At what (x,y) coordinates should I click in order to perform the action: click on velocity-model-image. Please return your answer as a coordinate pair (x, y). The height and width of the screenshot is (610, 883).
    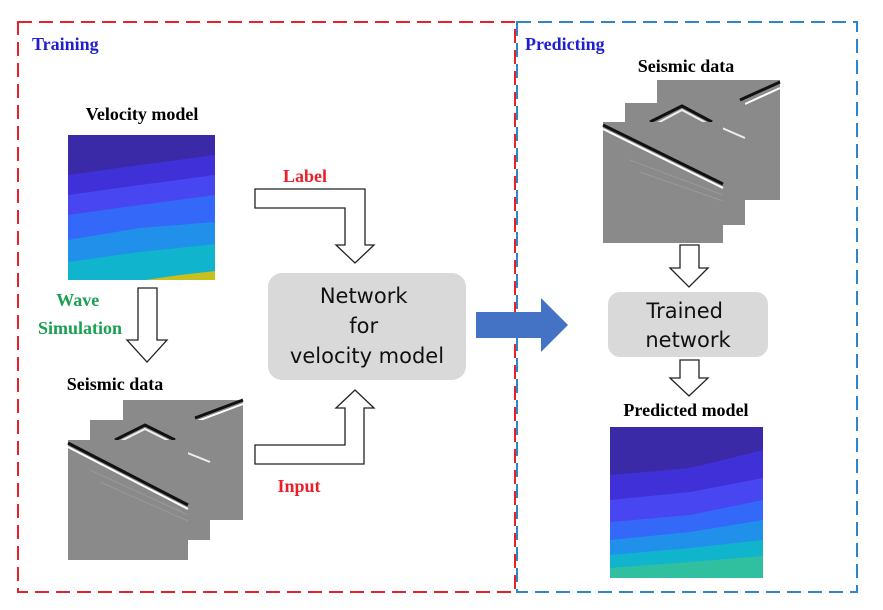
    Looking at the image, I should click on (141, 207).